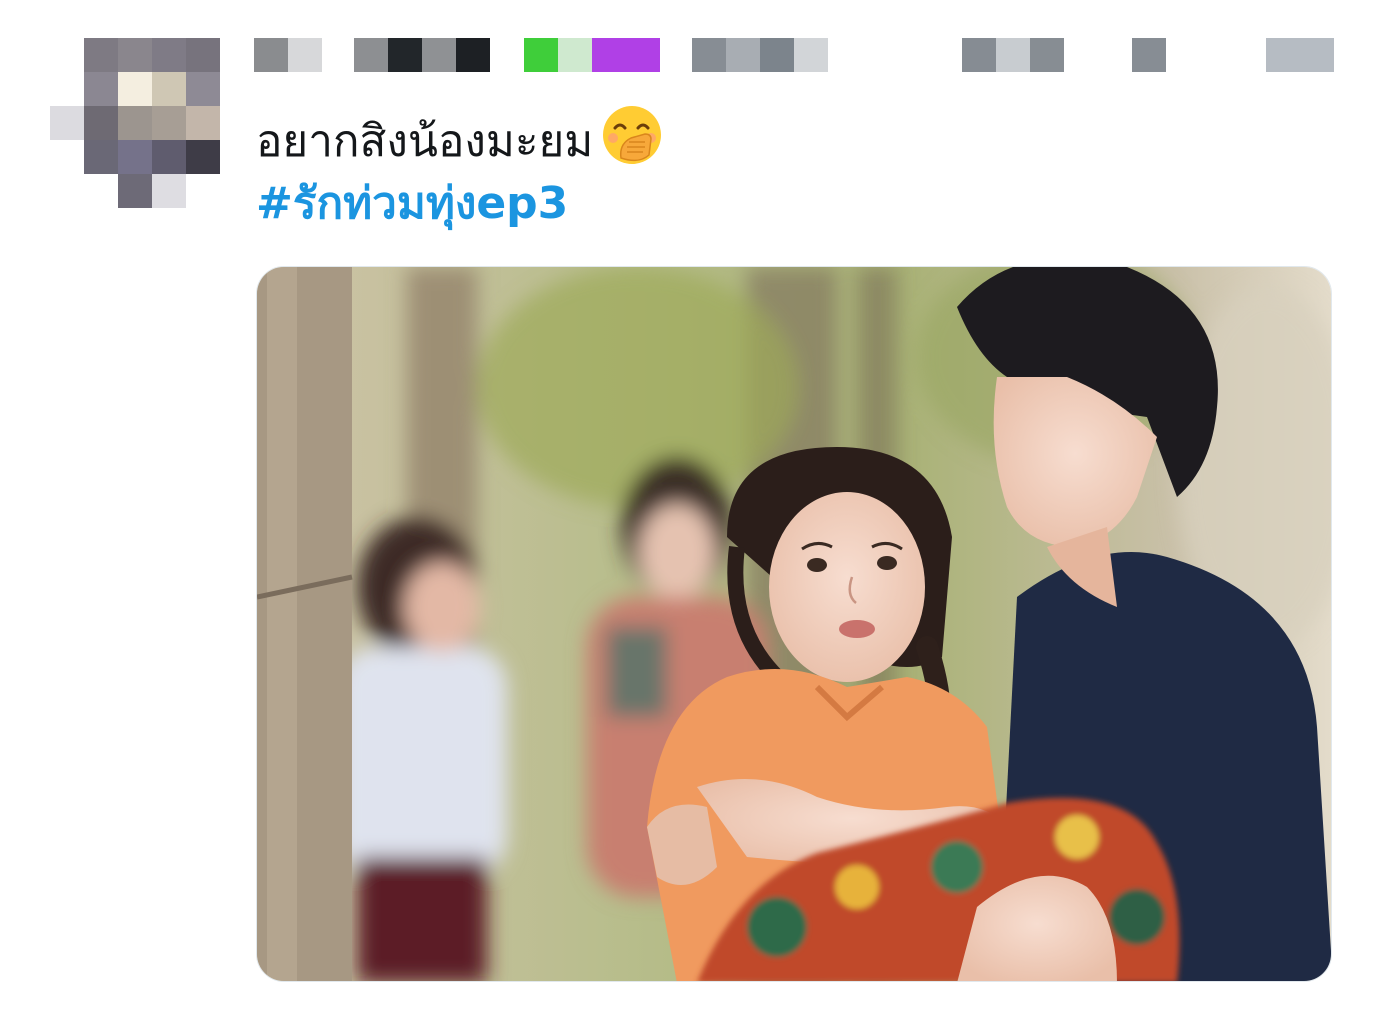 The width and height of the screenshot is (1400, 1013). What do you see at coordinates (412, 204) in the screenshot?
I see `hashtag-link: #รักท่วมทุ่งep3` at bounding box center [412, 204].